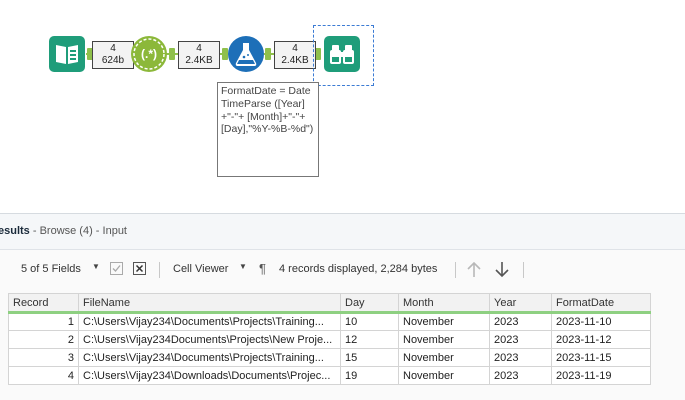  What do you see at coordinates (43, 321) in the screenshot?
I see `cell-record: 1` at bounding box center [43, 321].